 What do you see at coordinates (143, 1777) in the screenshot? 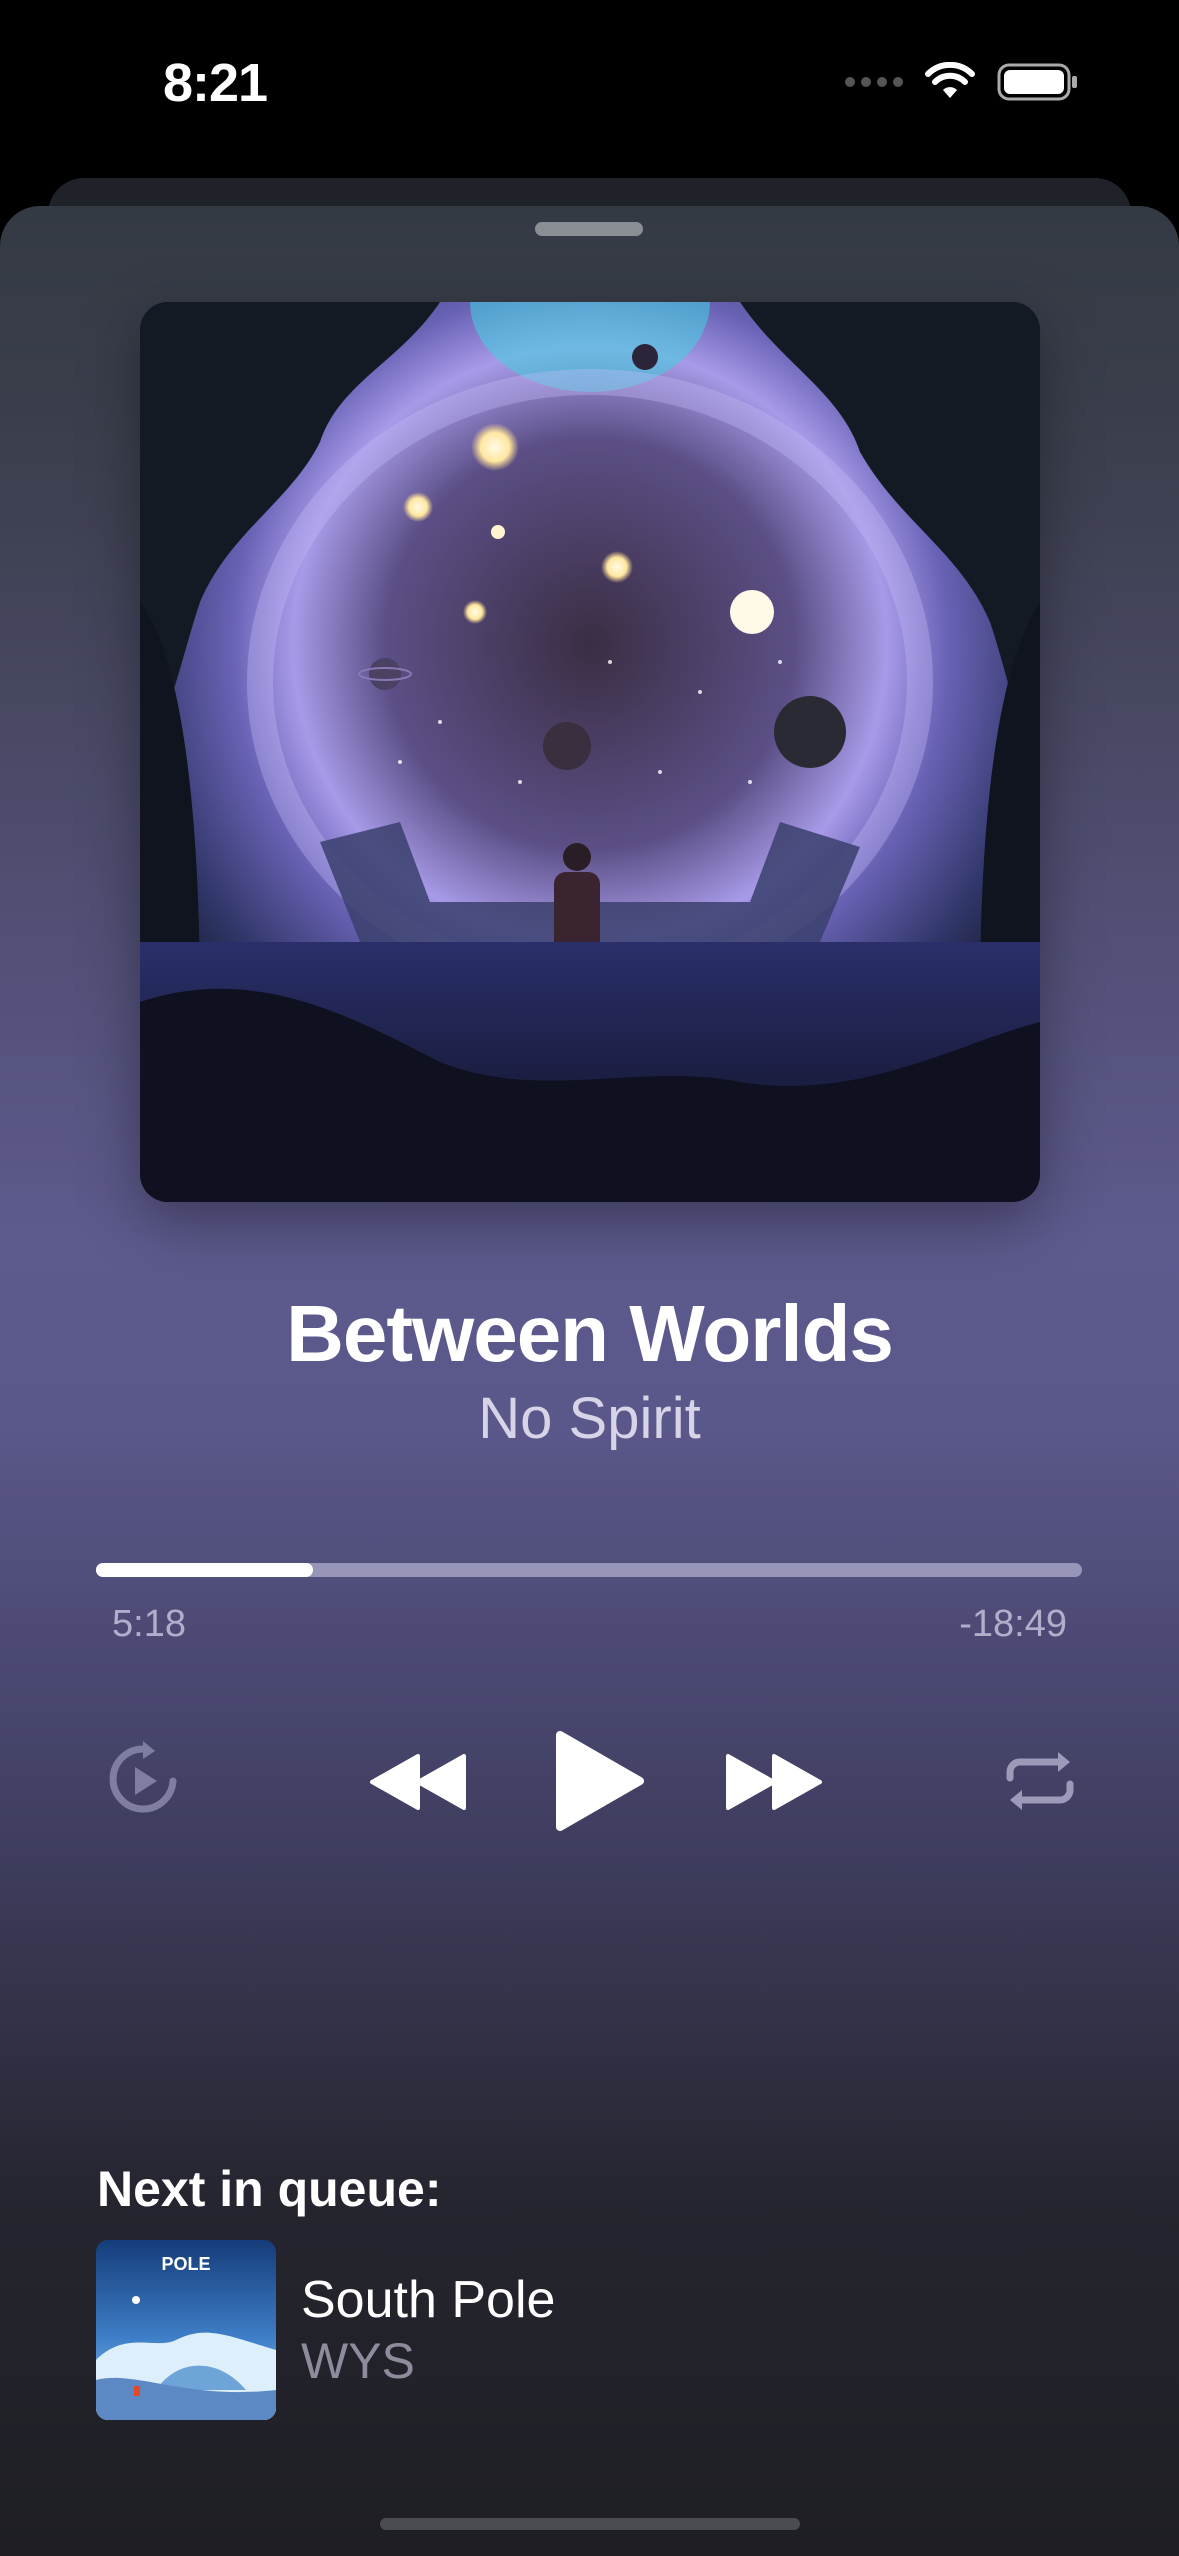
I see `autoplay-icon` at bounding box center [143, 1777].